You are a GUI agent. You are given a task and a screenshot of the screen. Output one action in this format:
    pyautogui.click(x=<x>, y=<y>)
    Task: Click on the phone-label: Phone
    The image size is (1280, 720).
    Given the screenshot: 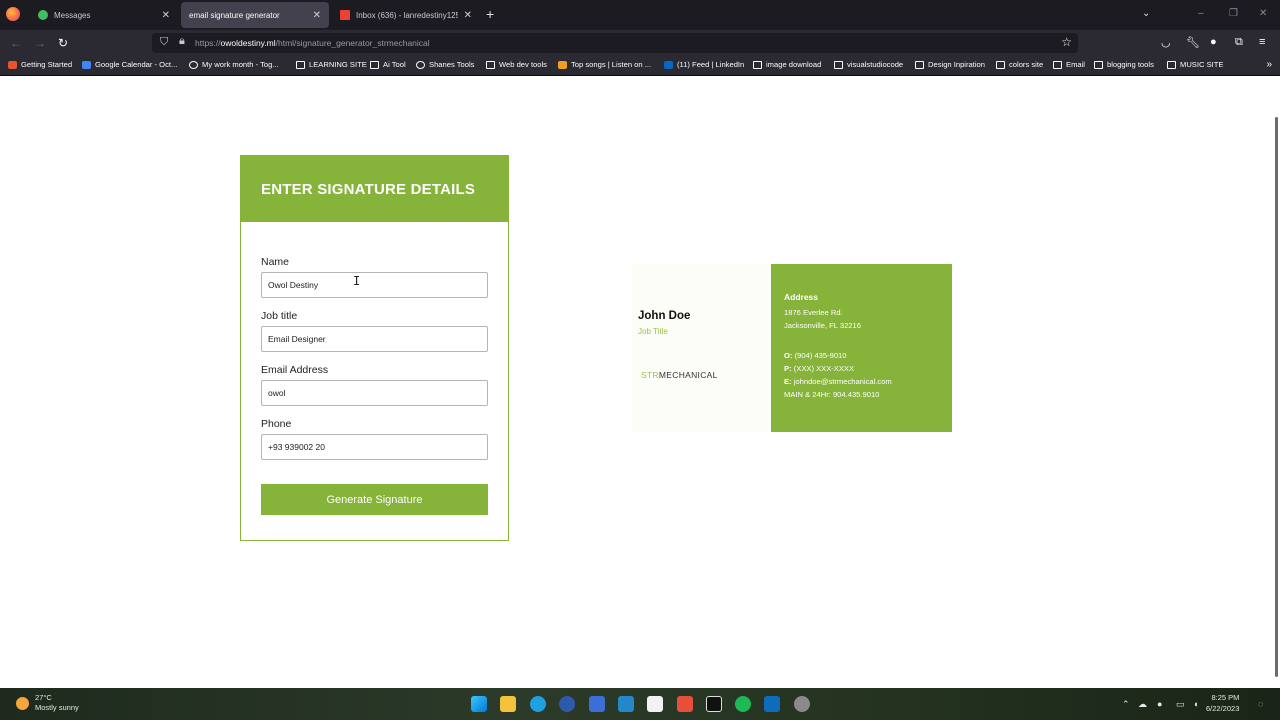 What is the action you would take?
    pyautogui.click(x=276, y=424)
    